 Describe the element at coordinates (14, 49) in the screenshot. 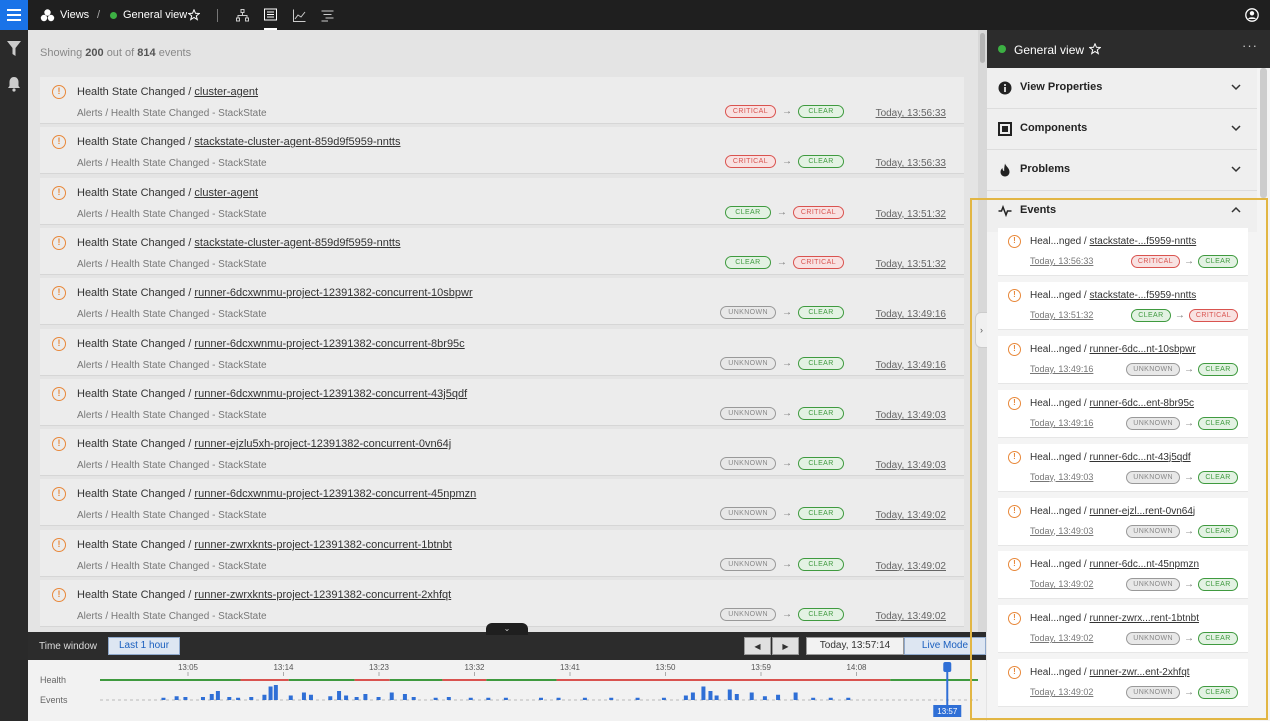

I see `filter-button` at that location.